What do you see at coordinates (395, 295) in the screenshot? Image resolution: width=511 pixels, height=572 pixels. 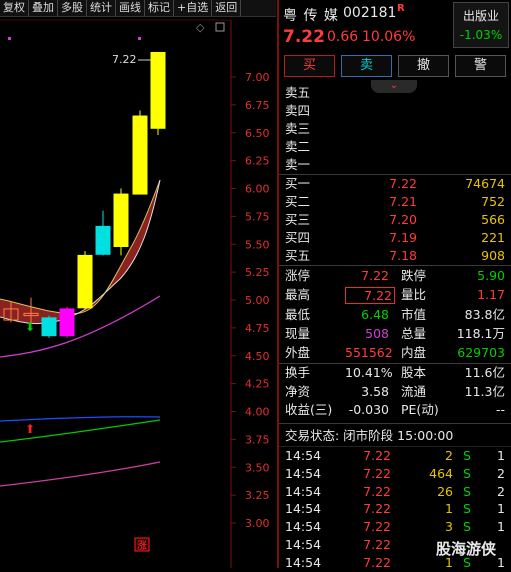 I see `stat-row: 最高 7.22 量比 1.17` at bounding box center [395, 295].